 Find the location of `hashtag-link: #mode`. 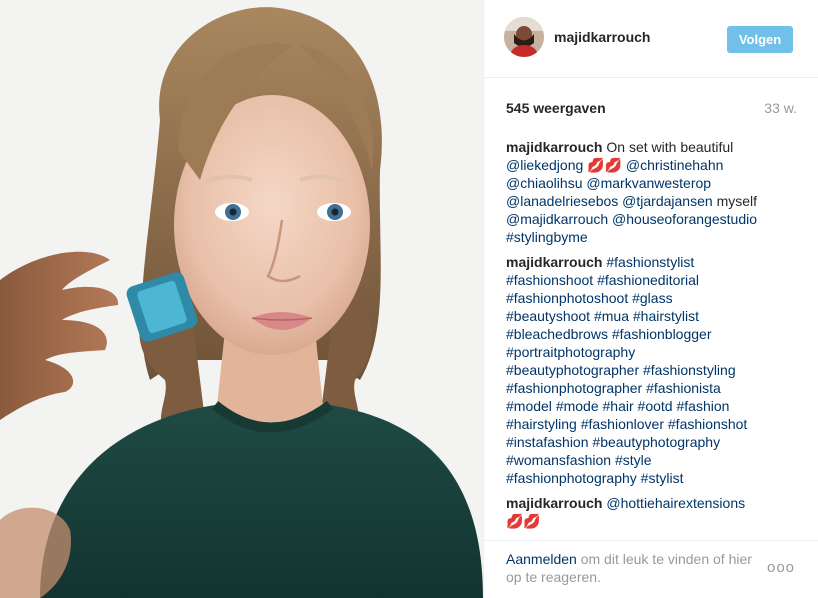

hashtag-link: #mode is located at coordinates (577, 406).